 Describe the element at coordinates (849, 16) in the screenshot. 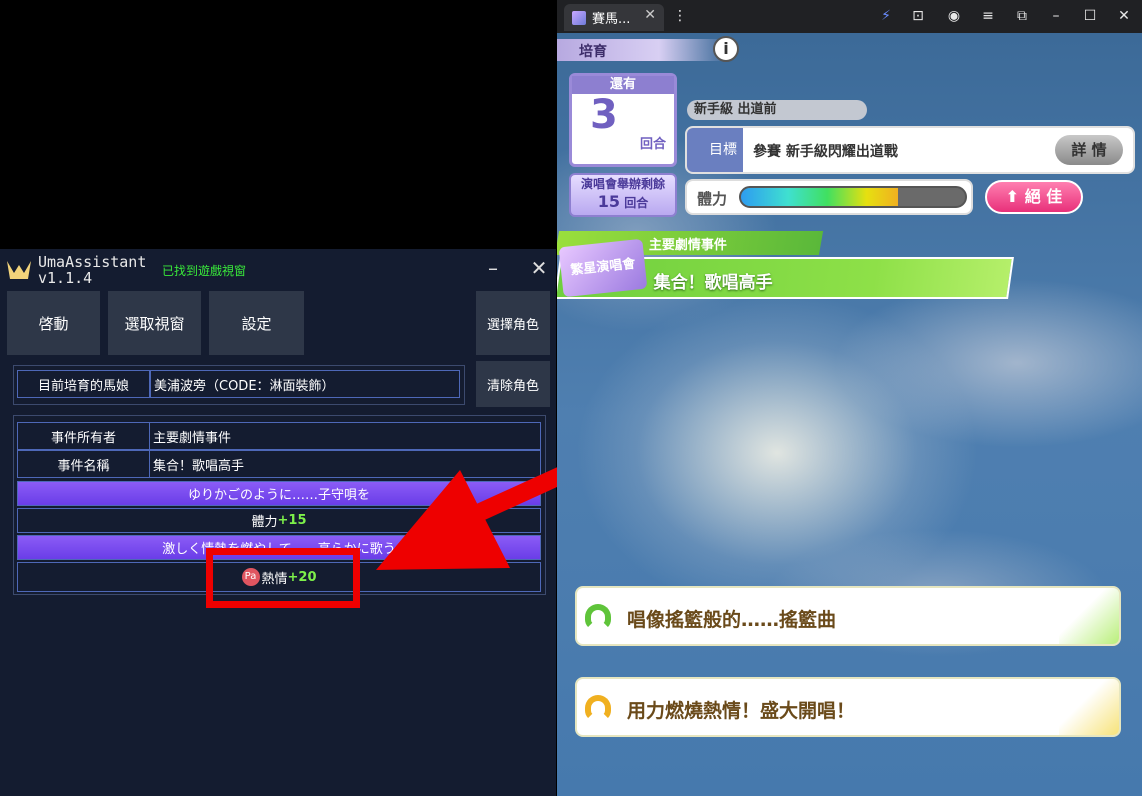

I see `browser-chrome: 賽馬... ✕ ⋮ ⚡ ⊡ ◉ ≡ ⧉ – ☐ ✕` at that location.